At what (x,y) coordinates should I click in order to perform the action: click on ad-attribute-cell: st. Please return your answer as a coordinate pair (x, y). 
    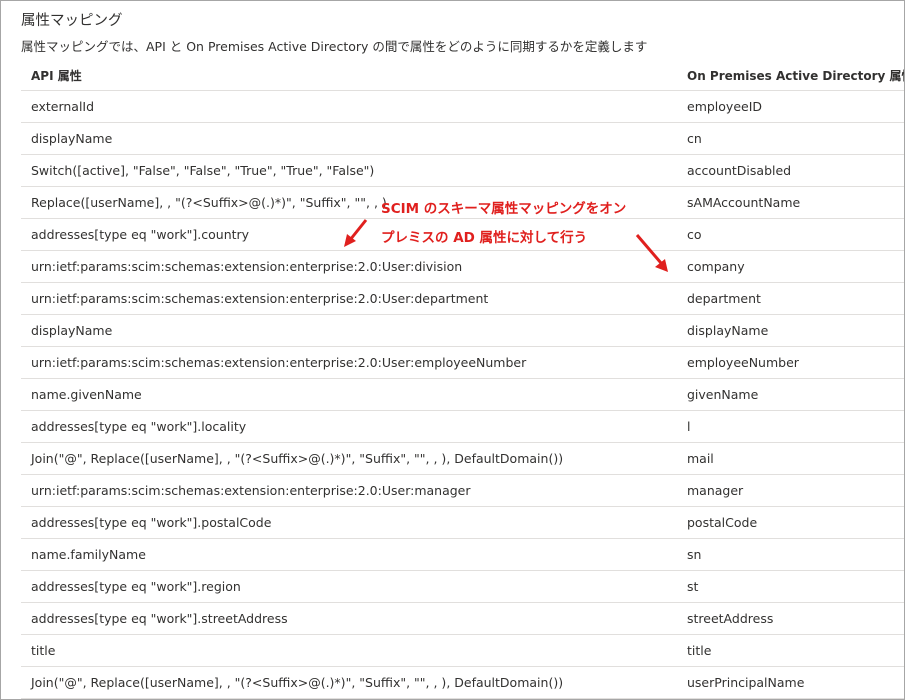
    Looking at the image, I should click on (693, 586).